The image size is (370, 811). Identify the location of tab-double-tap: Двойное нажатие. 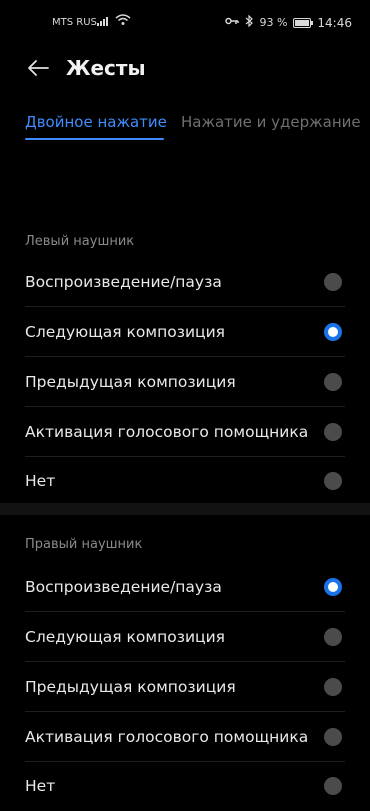
(96, 122).